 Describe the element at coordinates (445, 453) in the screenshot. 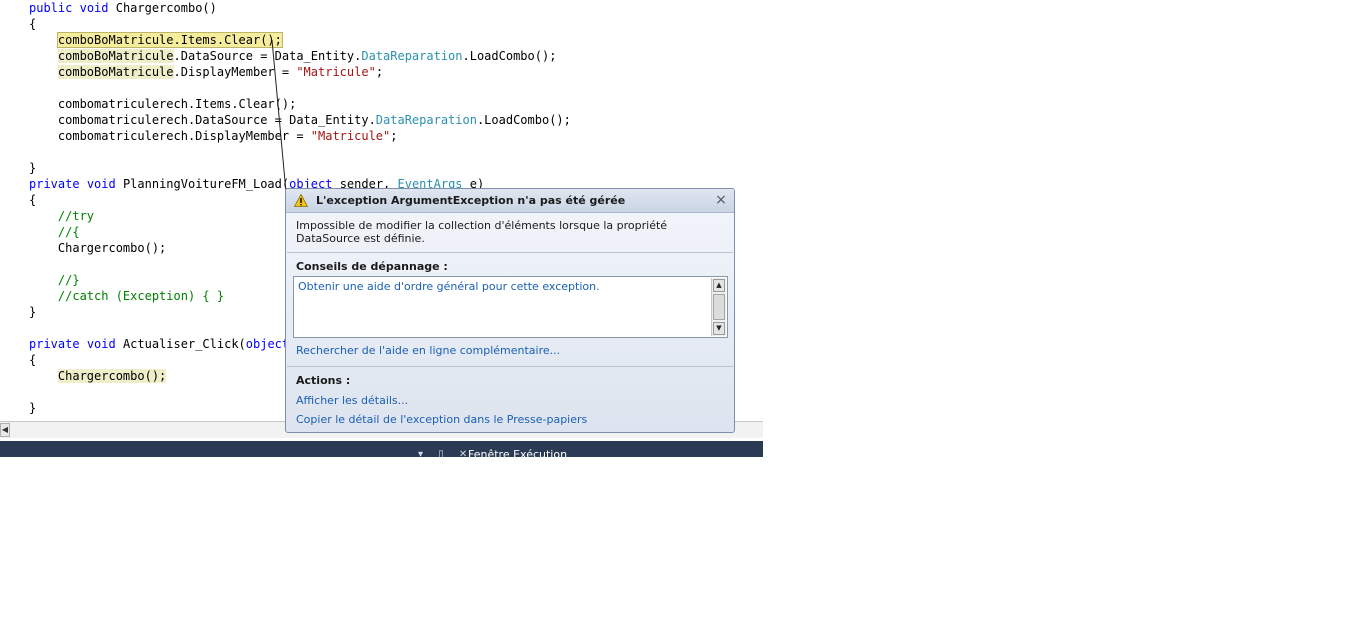

I see `pane-controls-icon: ▾ ▯ ✕` at that location.